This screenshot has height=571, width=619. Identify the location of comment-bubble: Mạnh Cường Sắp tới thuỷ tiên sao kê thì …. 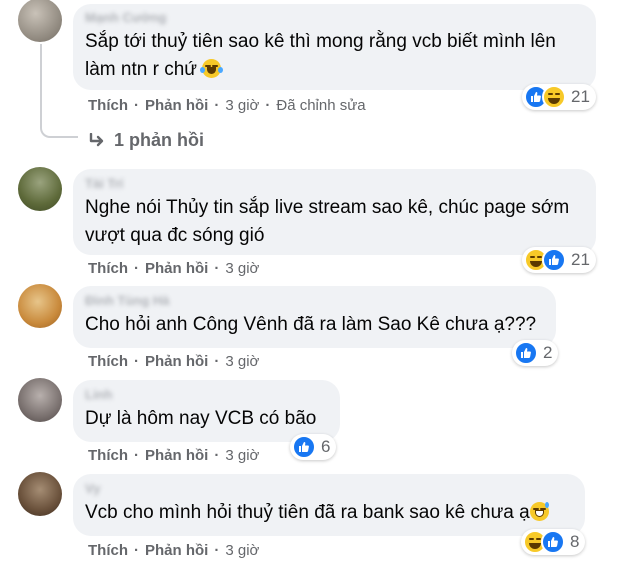
(334, 47).